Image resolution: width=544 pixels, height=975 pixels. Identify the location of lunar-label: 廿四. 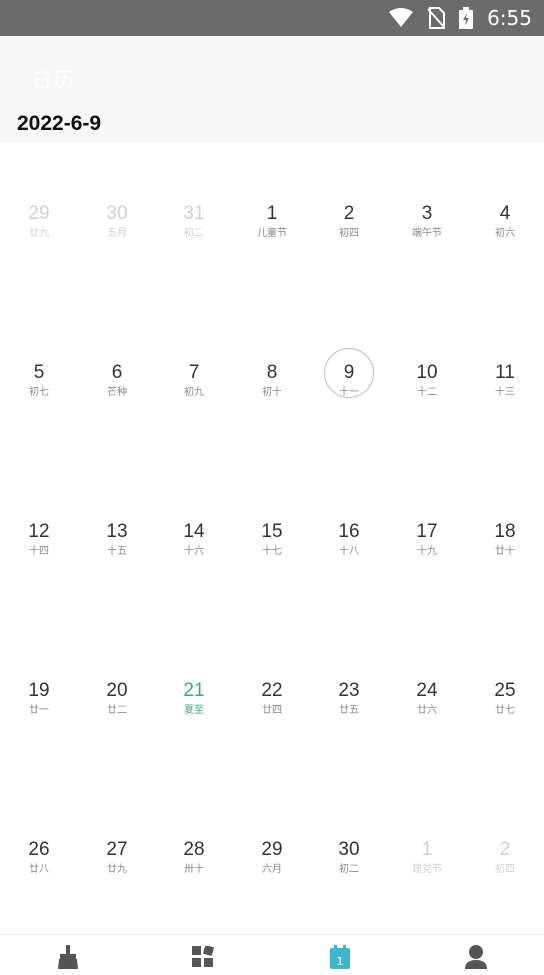
(272, 710).